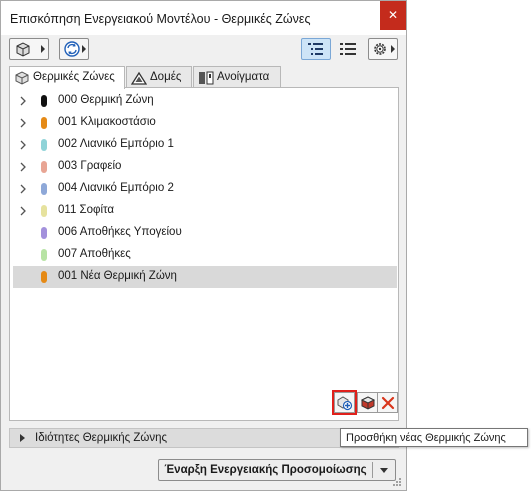 Image resolution: width=531 pixels, height=491 pixels. Describe the element at coordinates (86, 210) in the screenshot. I see `zone-label: 011 Σοφίτα` at that location.